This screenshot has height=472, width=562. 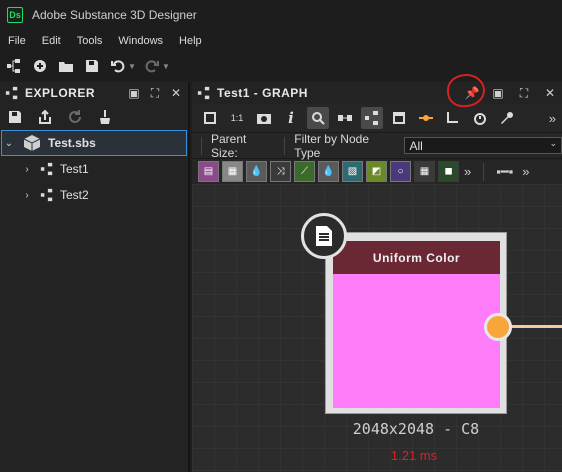 I want to click on title-bar: Ds Adobe Substance 3D Designer, so click(x=281, y=15).